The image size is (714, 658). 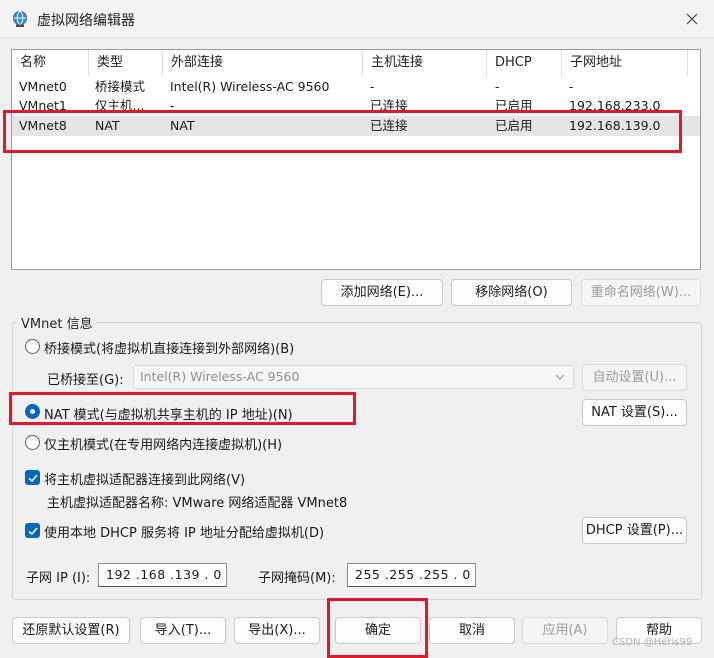 I want to click on cancel-button: 取消, so click(x=472, y=630).